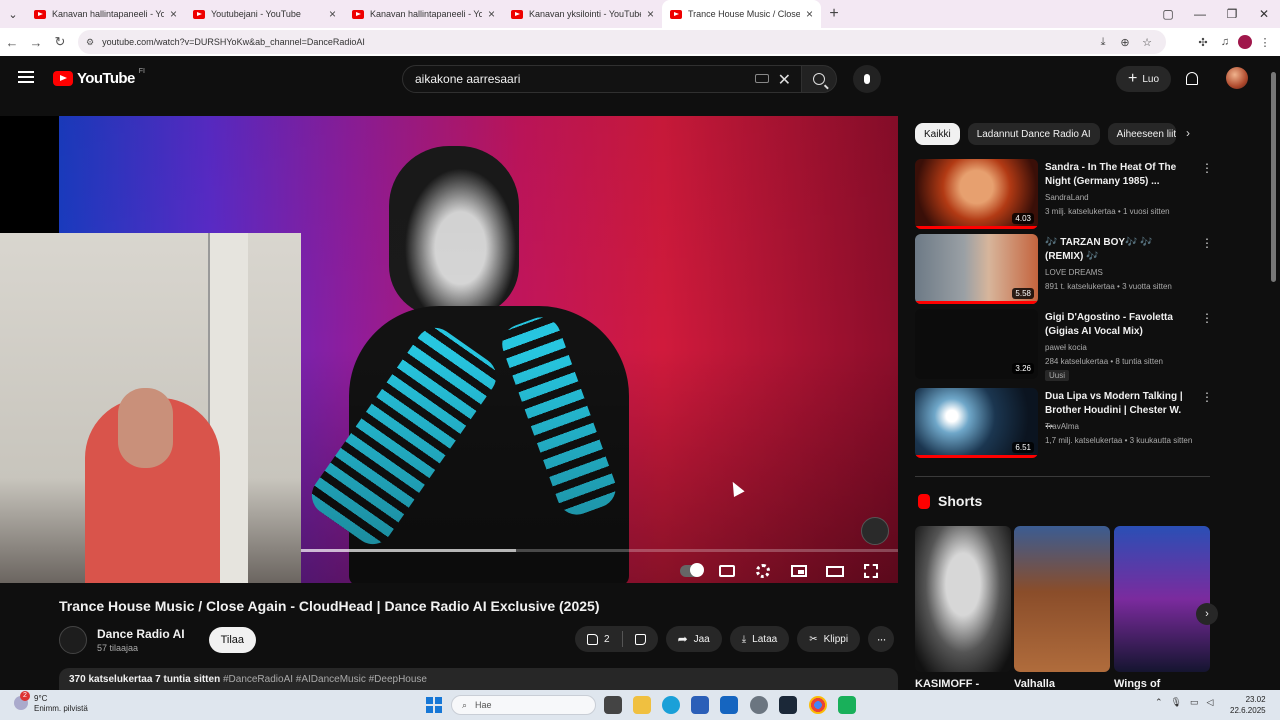 The image size is (1280, 720). Describe the element at coordinates (829, 639) in the screenshot. I see `clip-button: ✂ Klippi` at that location.